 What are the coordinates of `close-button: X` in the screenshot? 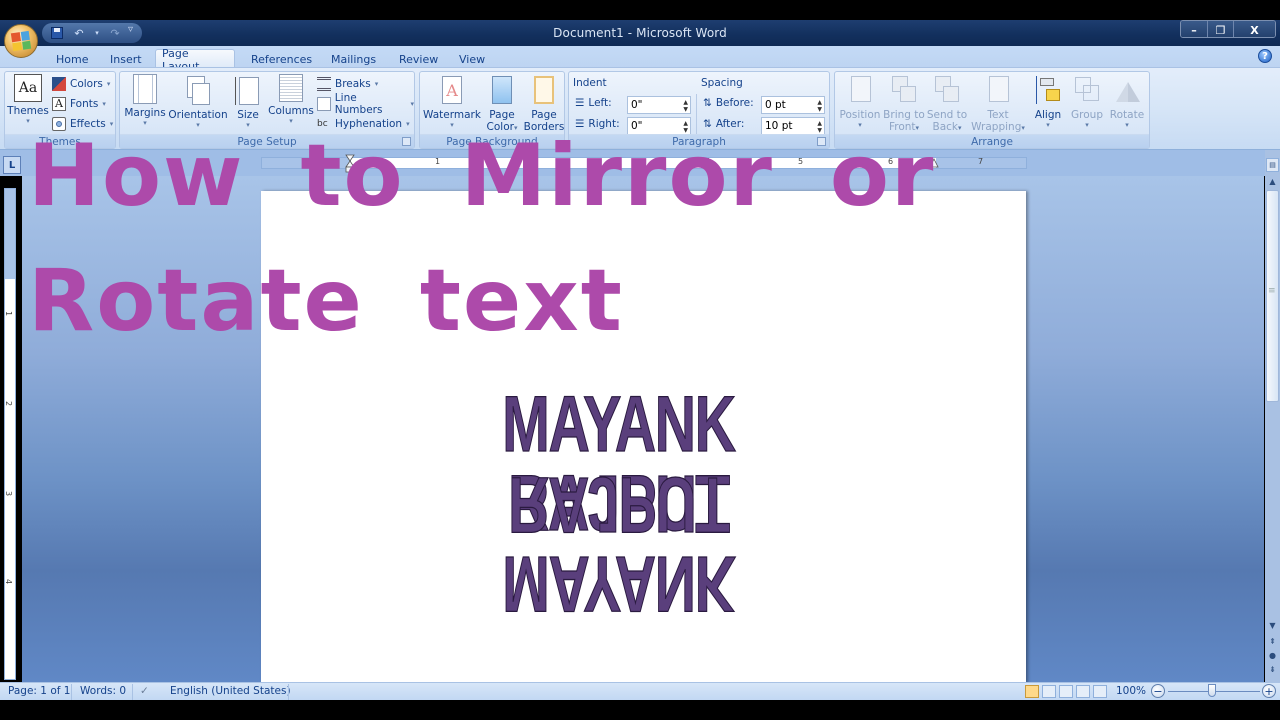 It's located at (1254, 29).